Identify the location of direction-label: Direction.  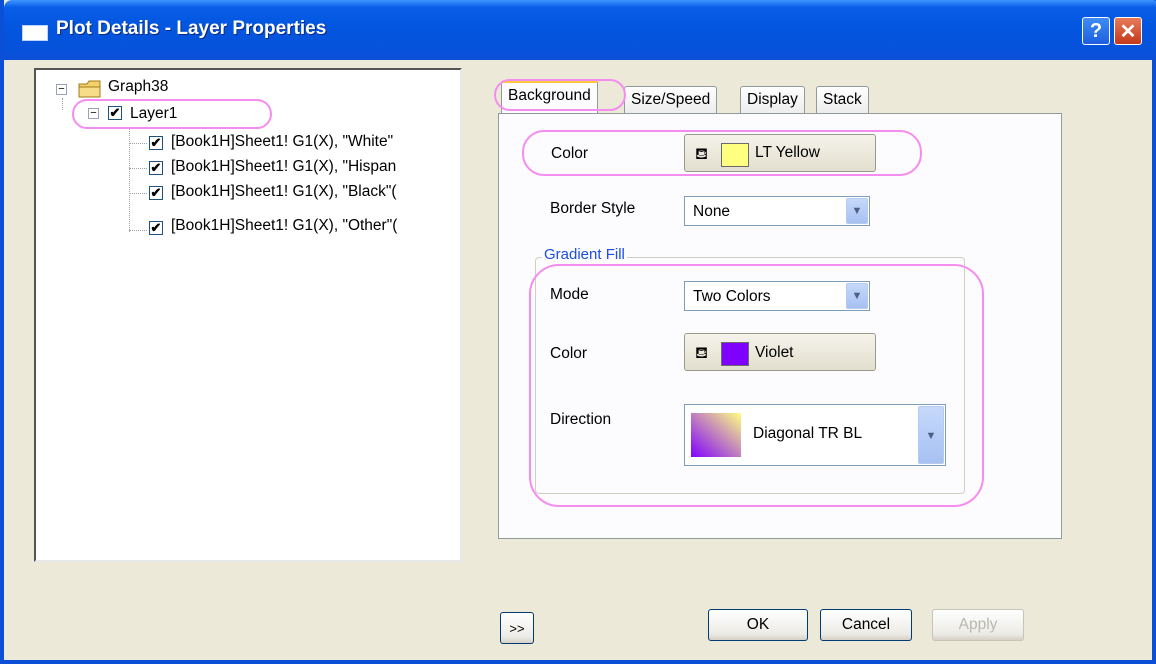
(581, 419).